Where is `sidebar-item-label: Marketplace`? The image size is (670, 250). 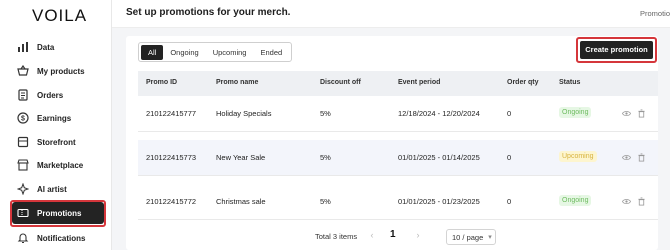 sidebar-item-label: Marketplace is located at coordinates (60, 165).